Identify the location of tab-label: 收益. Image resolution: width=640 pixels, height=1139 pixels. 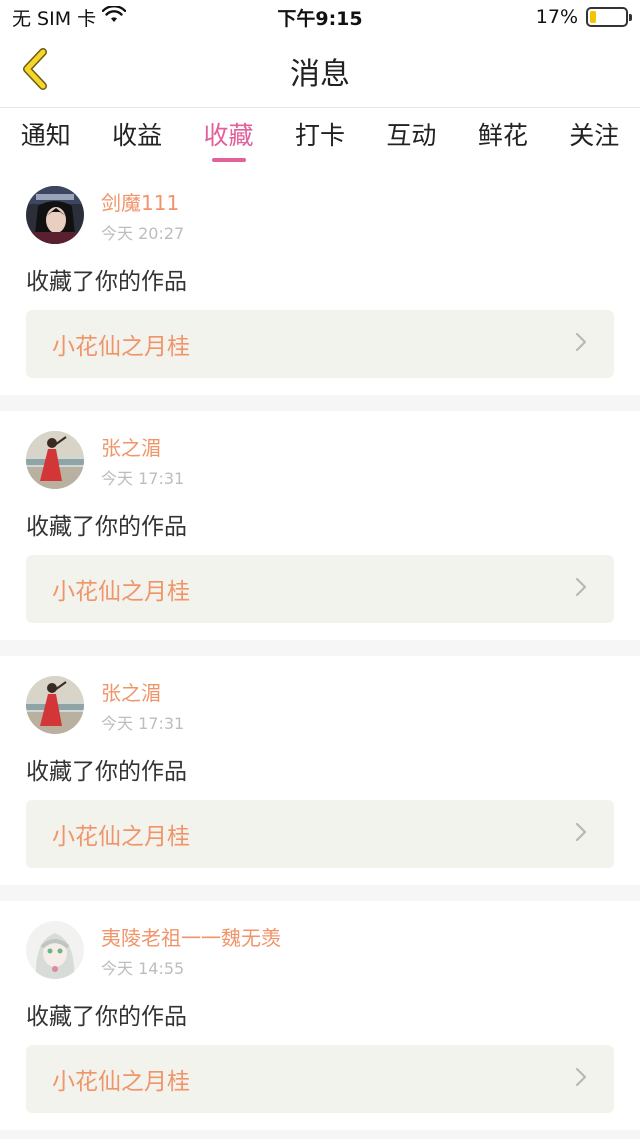
(137, 135).